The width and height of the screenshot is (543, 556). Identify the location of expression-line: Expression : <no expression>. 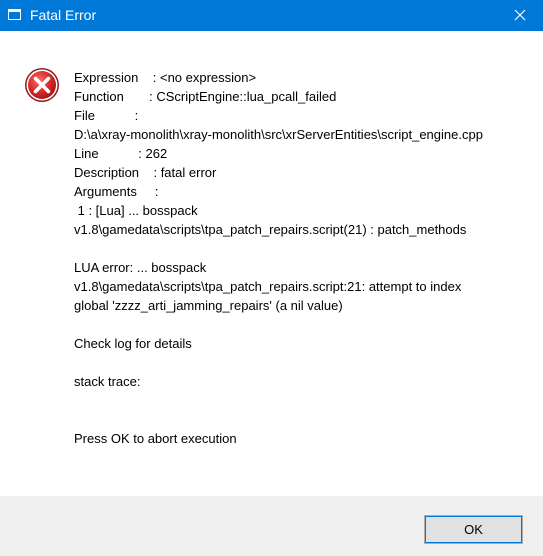
(165, 77).